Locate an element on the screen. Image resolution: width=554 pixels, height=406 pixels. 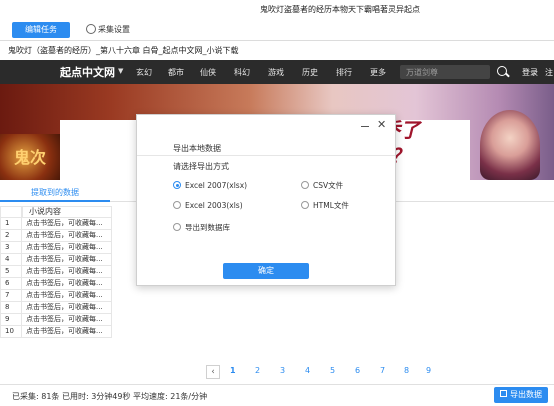
nav-item: 都市 is located at coordinates (176, 72).